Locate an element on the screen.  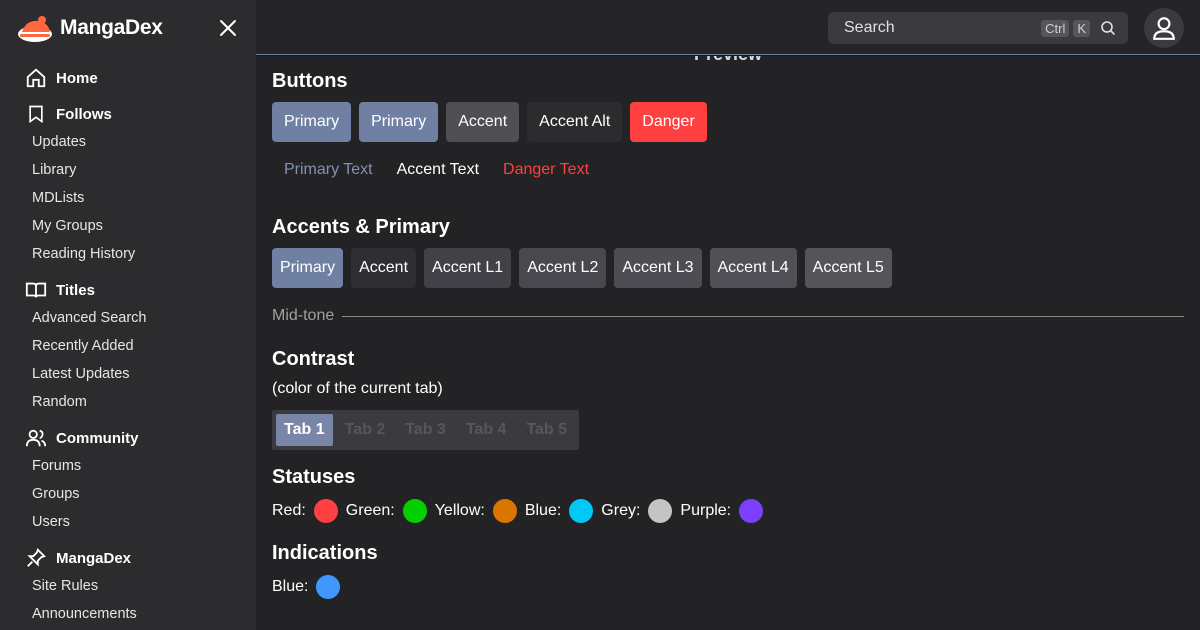
shortcut-ctrl: Ctrl is located at coordinates (1055, 28).